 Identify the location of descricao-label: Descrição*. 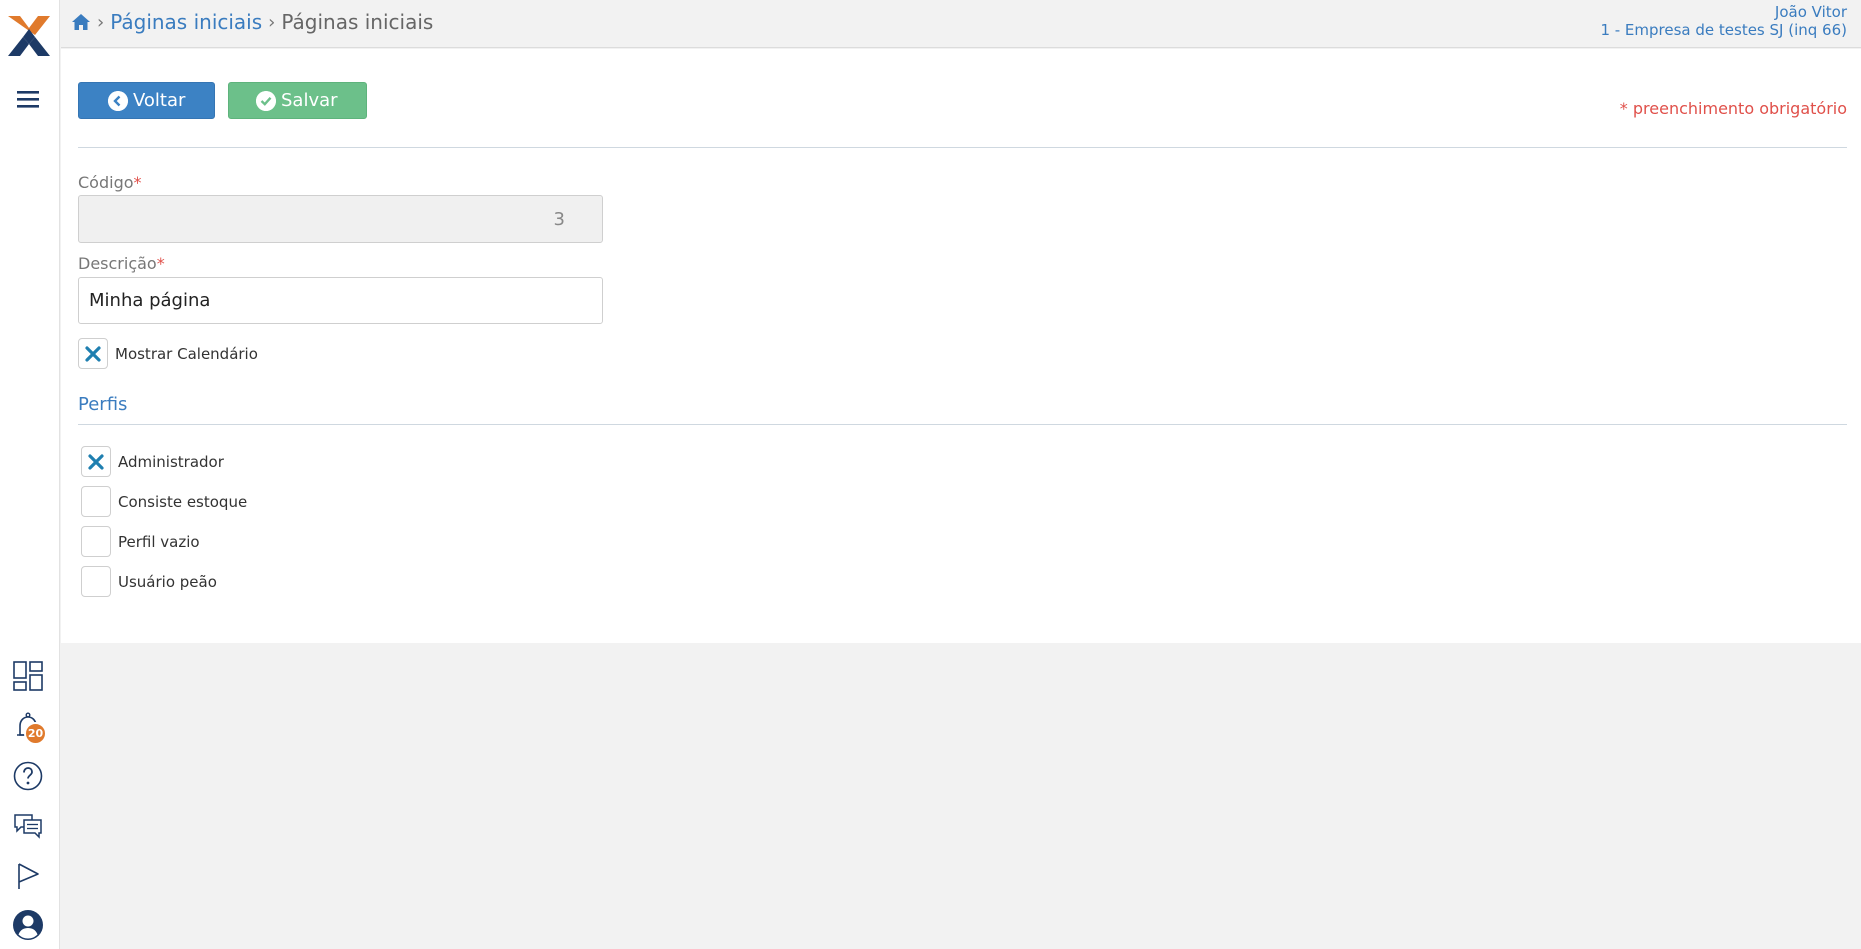
(121, 263).